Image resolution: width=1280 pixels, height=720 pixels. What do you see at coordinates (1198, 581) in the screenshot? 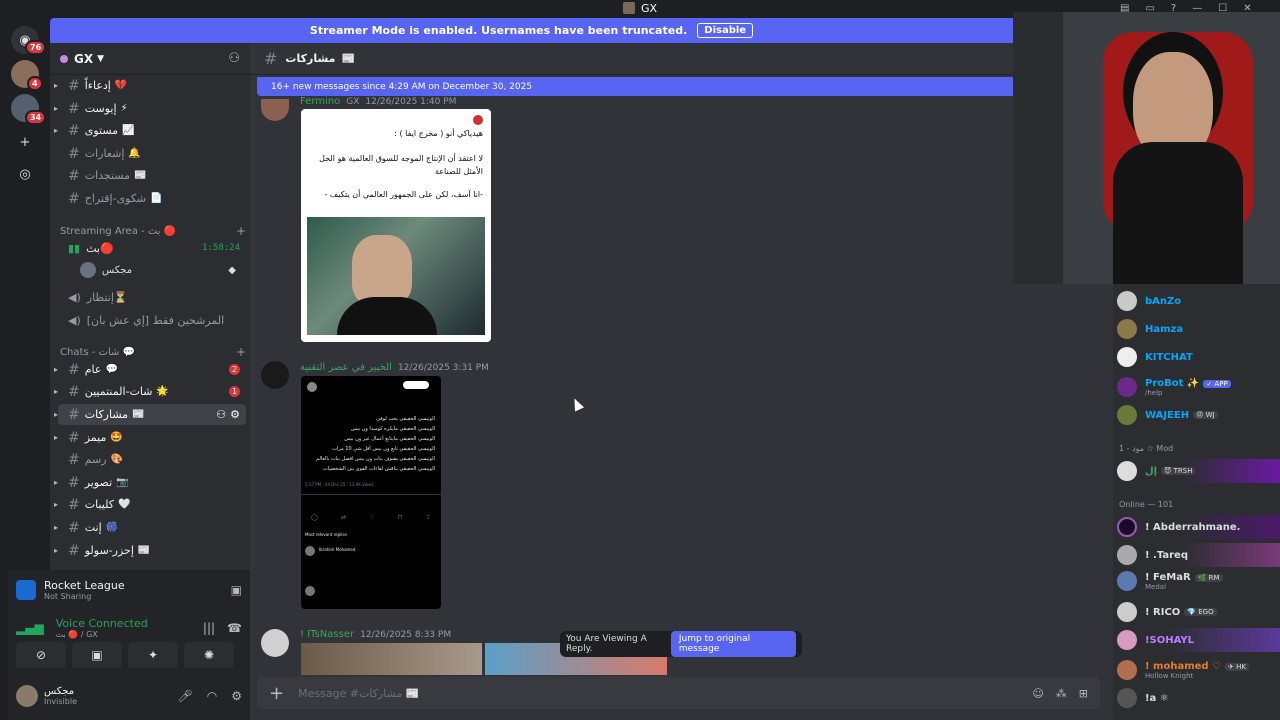
I see `member-item: ! FeMaR 🌿 RM Medal` at bounding box center [1198, 581].